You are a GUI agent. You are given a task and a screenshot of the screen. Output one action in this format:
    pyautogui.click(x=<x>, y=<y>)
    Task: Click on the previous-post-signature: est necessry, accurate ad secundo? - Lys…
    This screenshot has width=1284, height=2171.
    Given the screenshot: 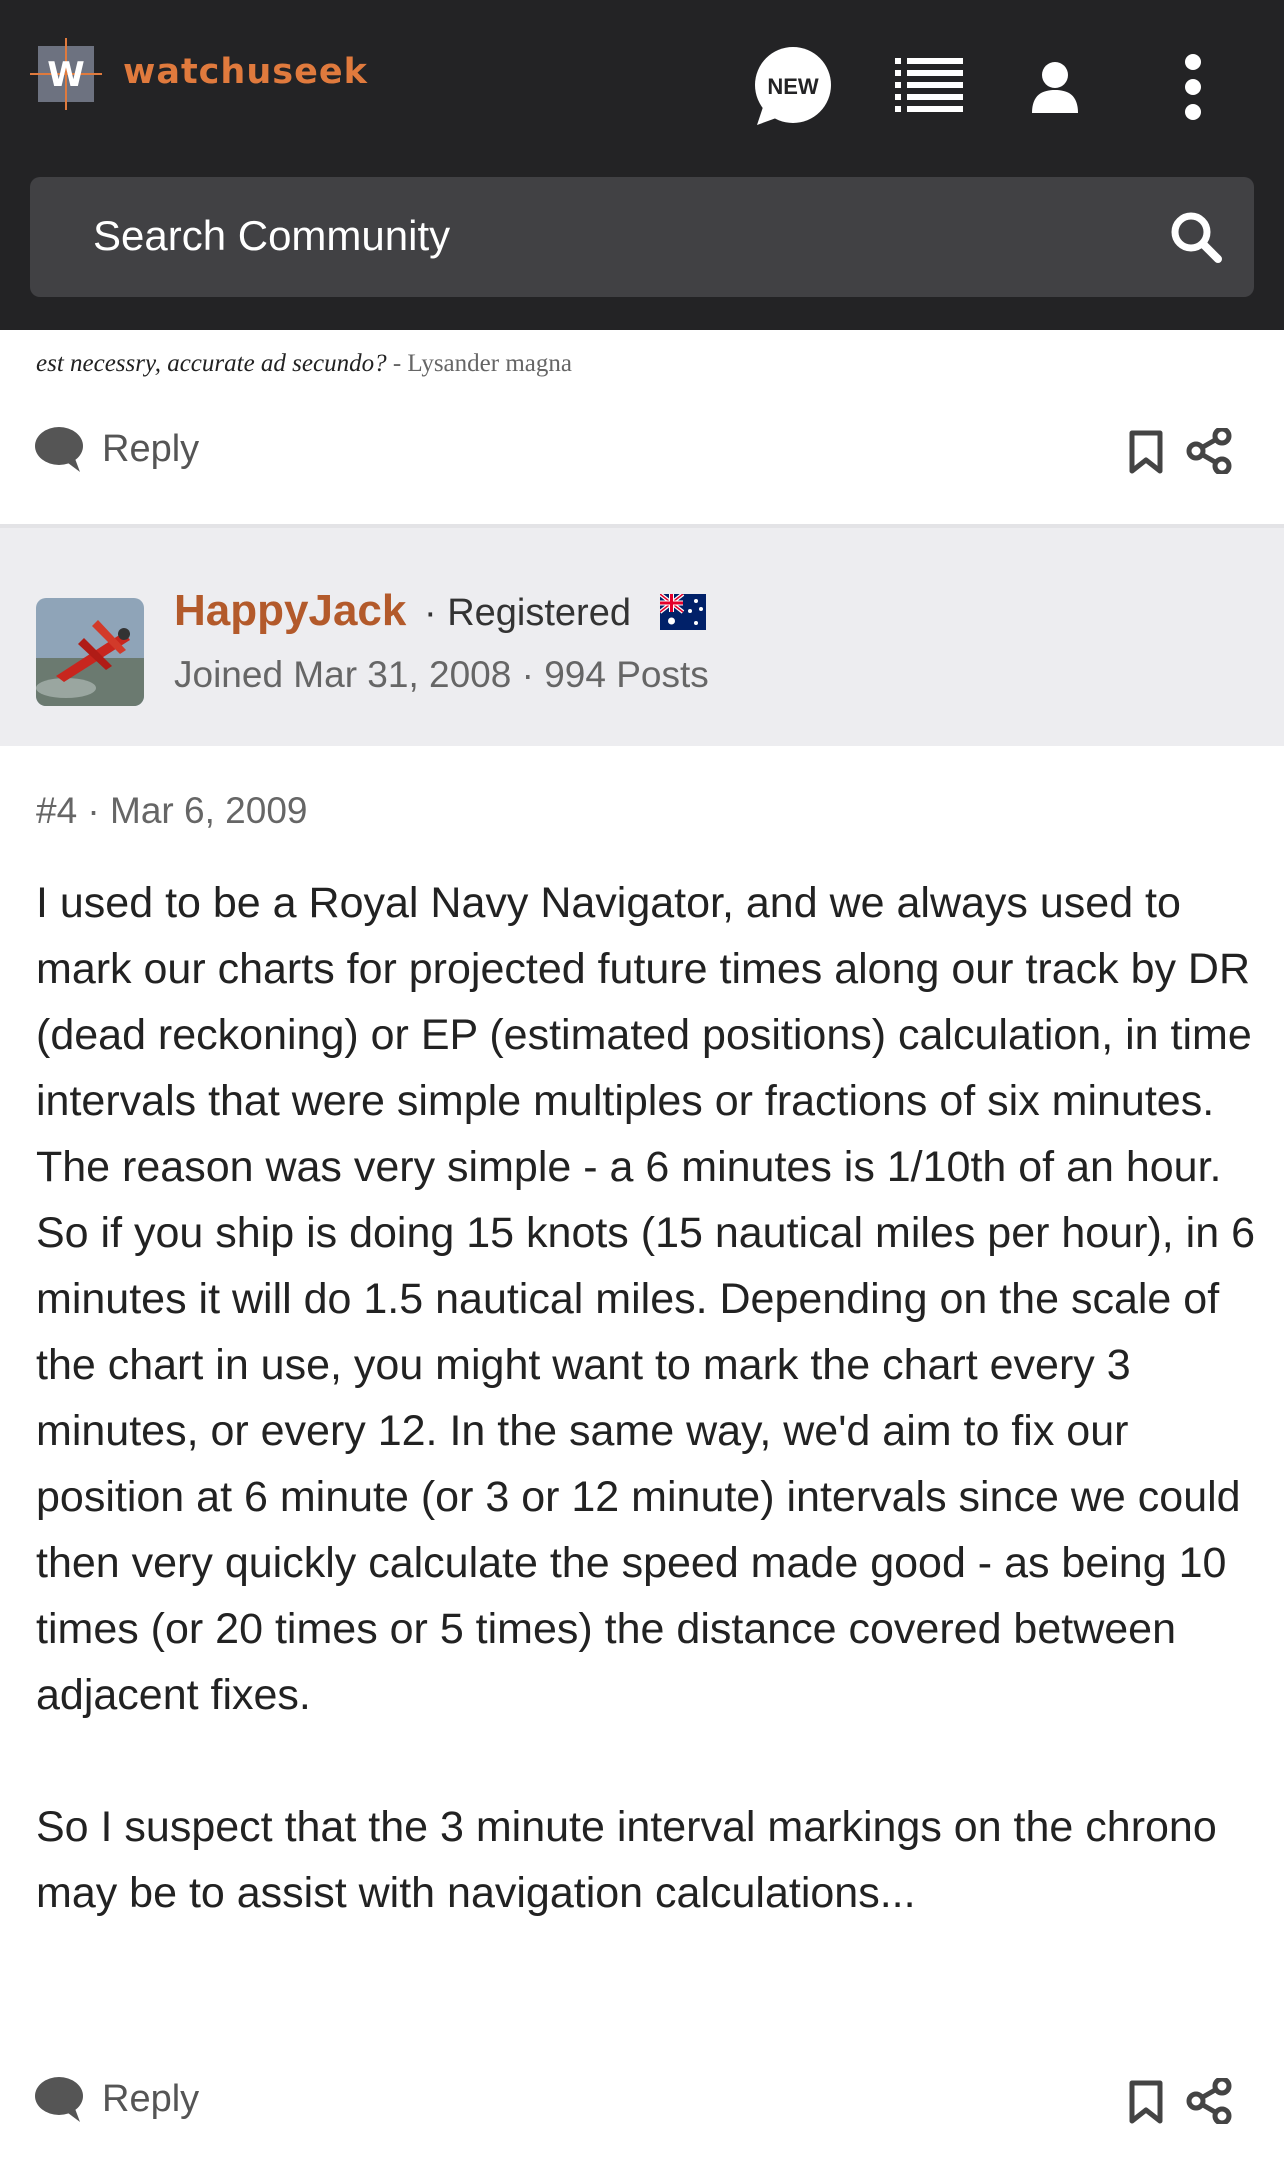 What is the action you would take?
    pyautogui.click(x=304, y=364)
    